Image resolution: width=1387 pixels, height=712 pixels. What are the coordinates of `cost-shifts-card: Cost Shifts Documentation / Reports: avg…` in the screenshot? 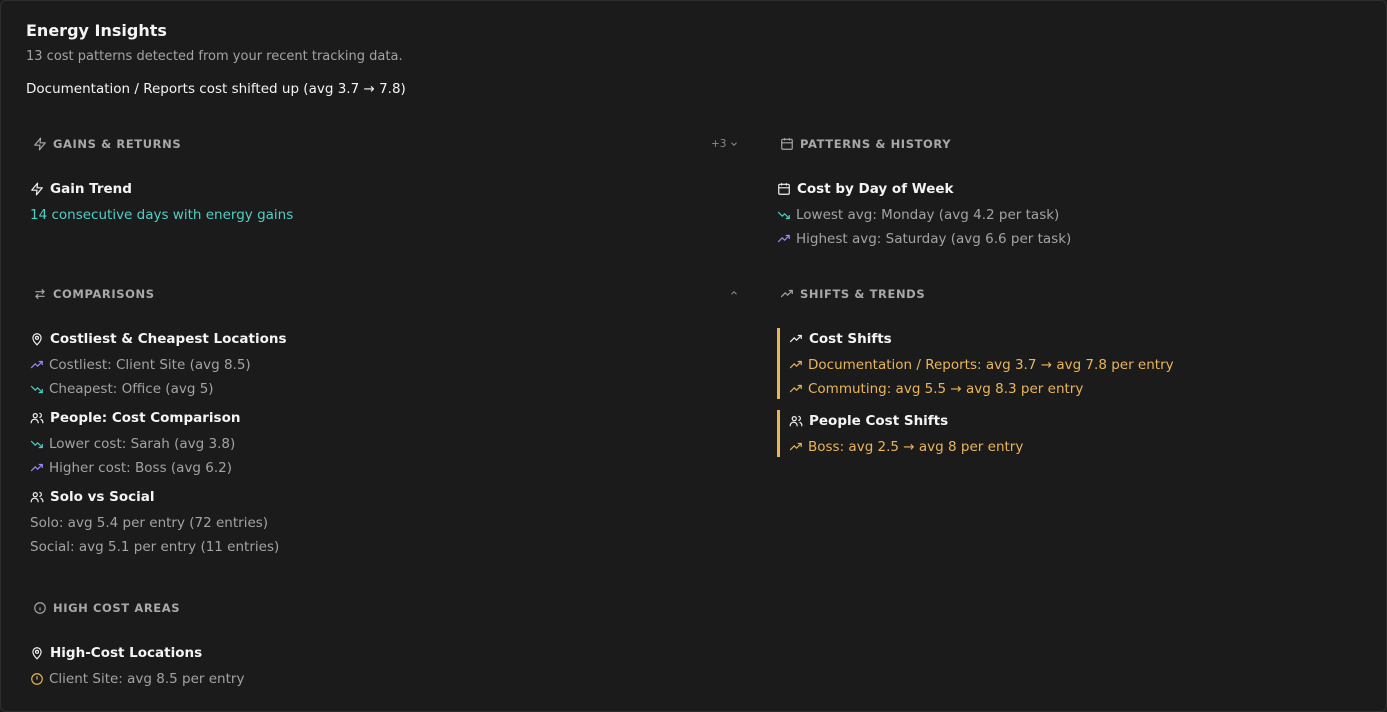 It's located at (975, 363).